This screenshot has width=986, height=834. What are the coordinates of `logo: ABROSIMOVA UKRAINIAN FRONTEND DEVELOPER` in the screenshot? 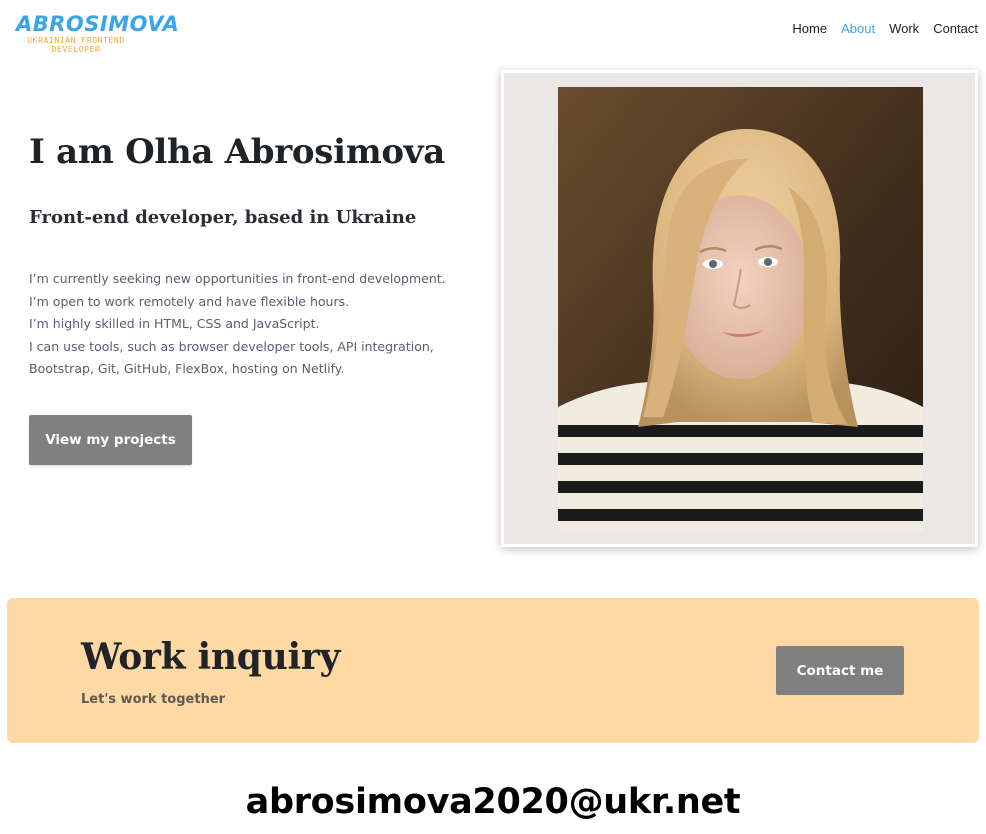 It's located at (98, 34).